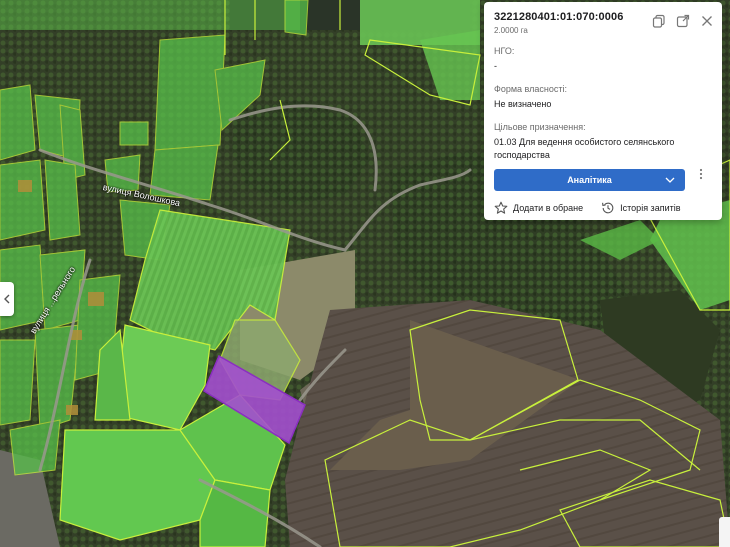 Image resolution: width=730 pixels, height=547 pixels. Describe the element at coordinates (523, 104) in the screenshot. I see `ownership-value: Не визначено` at that location.